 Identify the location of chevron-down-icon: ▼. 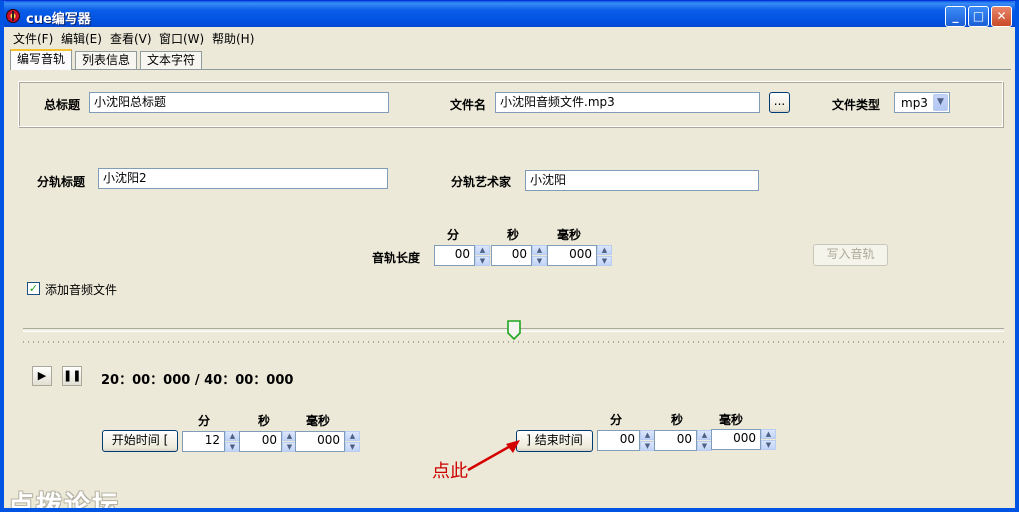
(940, 102).